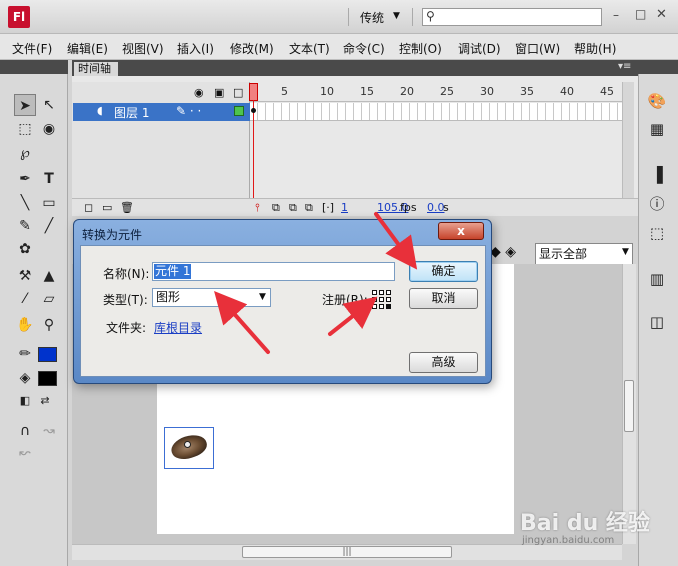 This screenshot has height=566, width=678. Describe the element at coordinates (344, 207) in the screenshot. I see `current-frame: 1` at that location.